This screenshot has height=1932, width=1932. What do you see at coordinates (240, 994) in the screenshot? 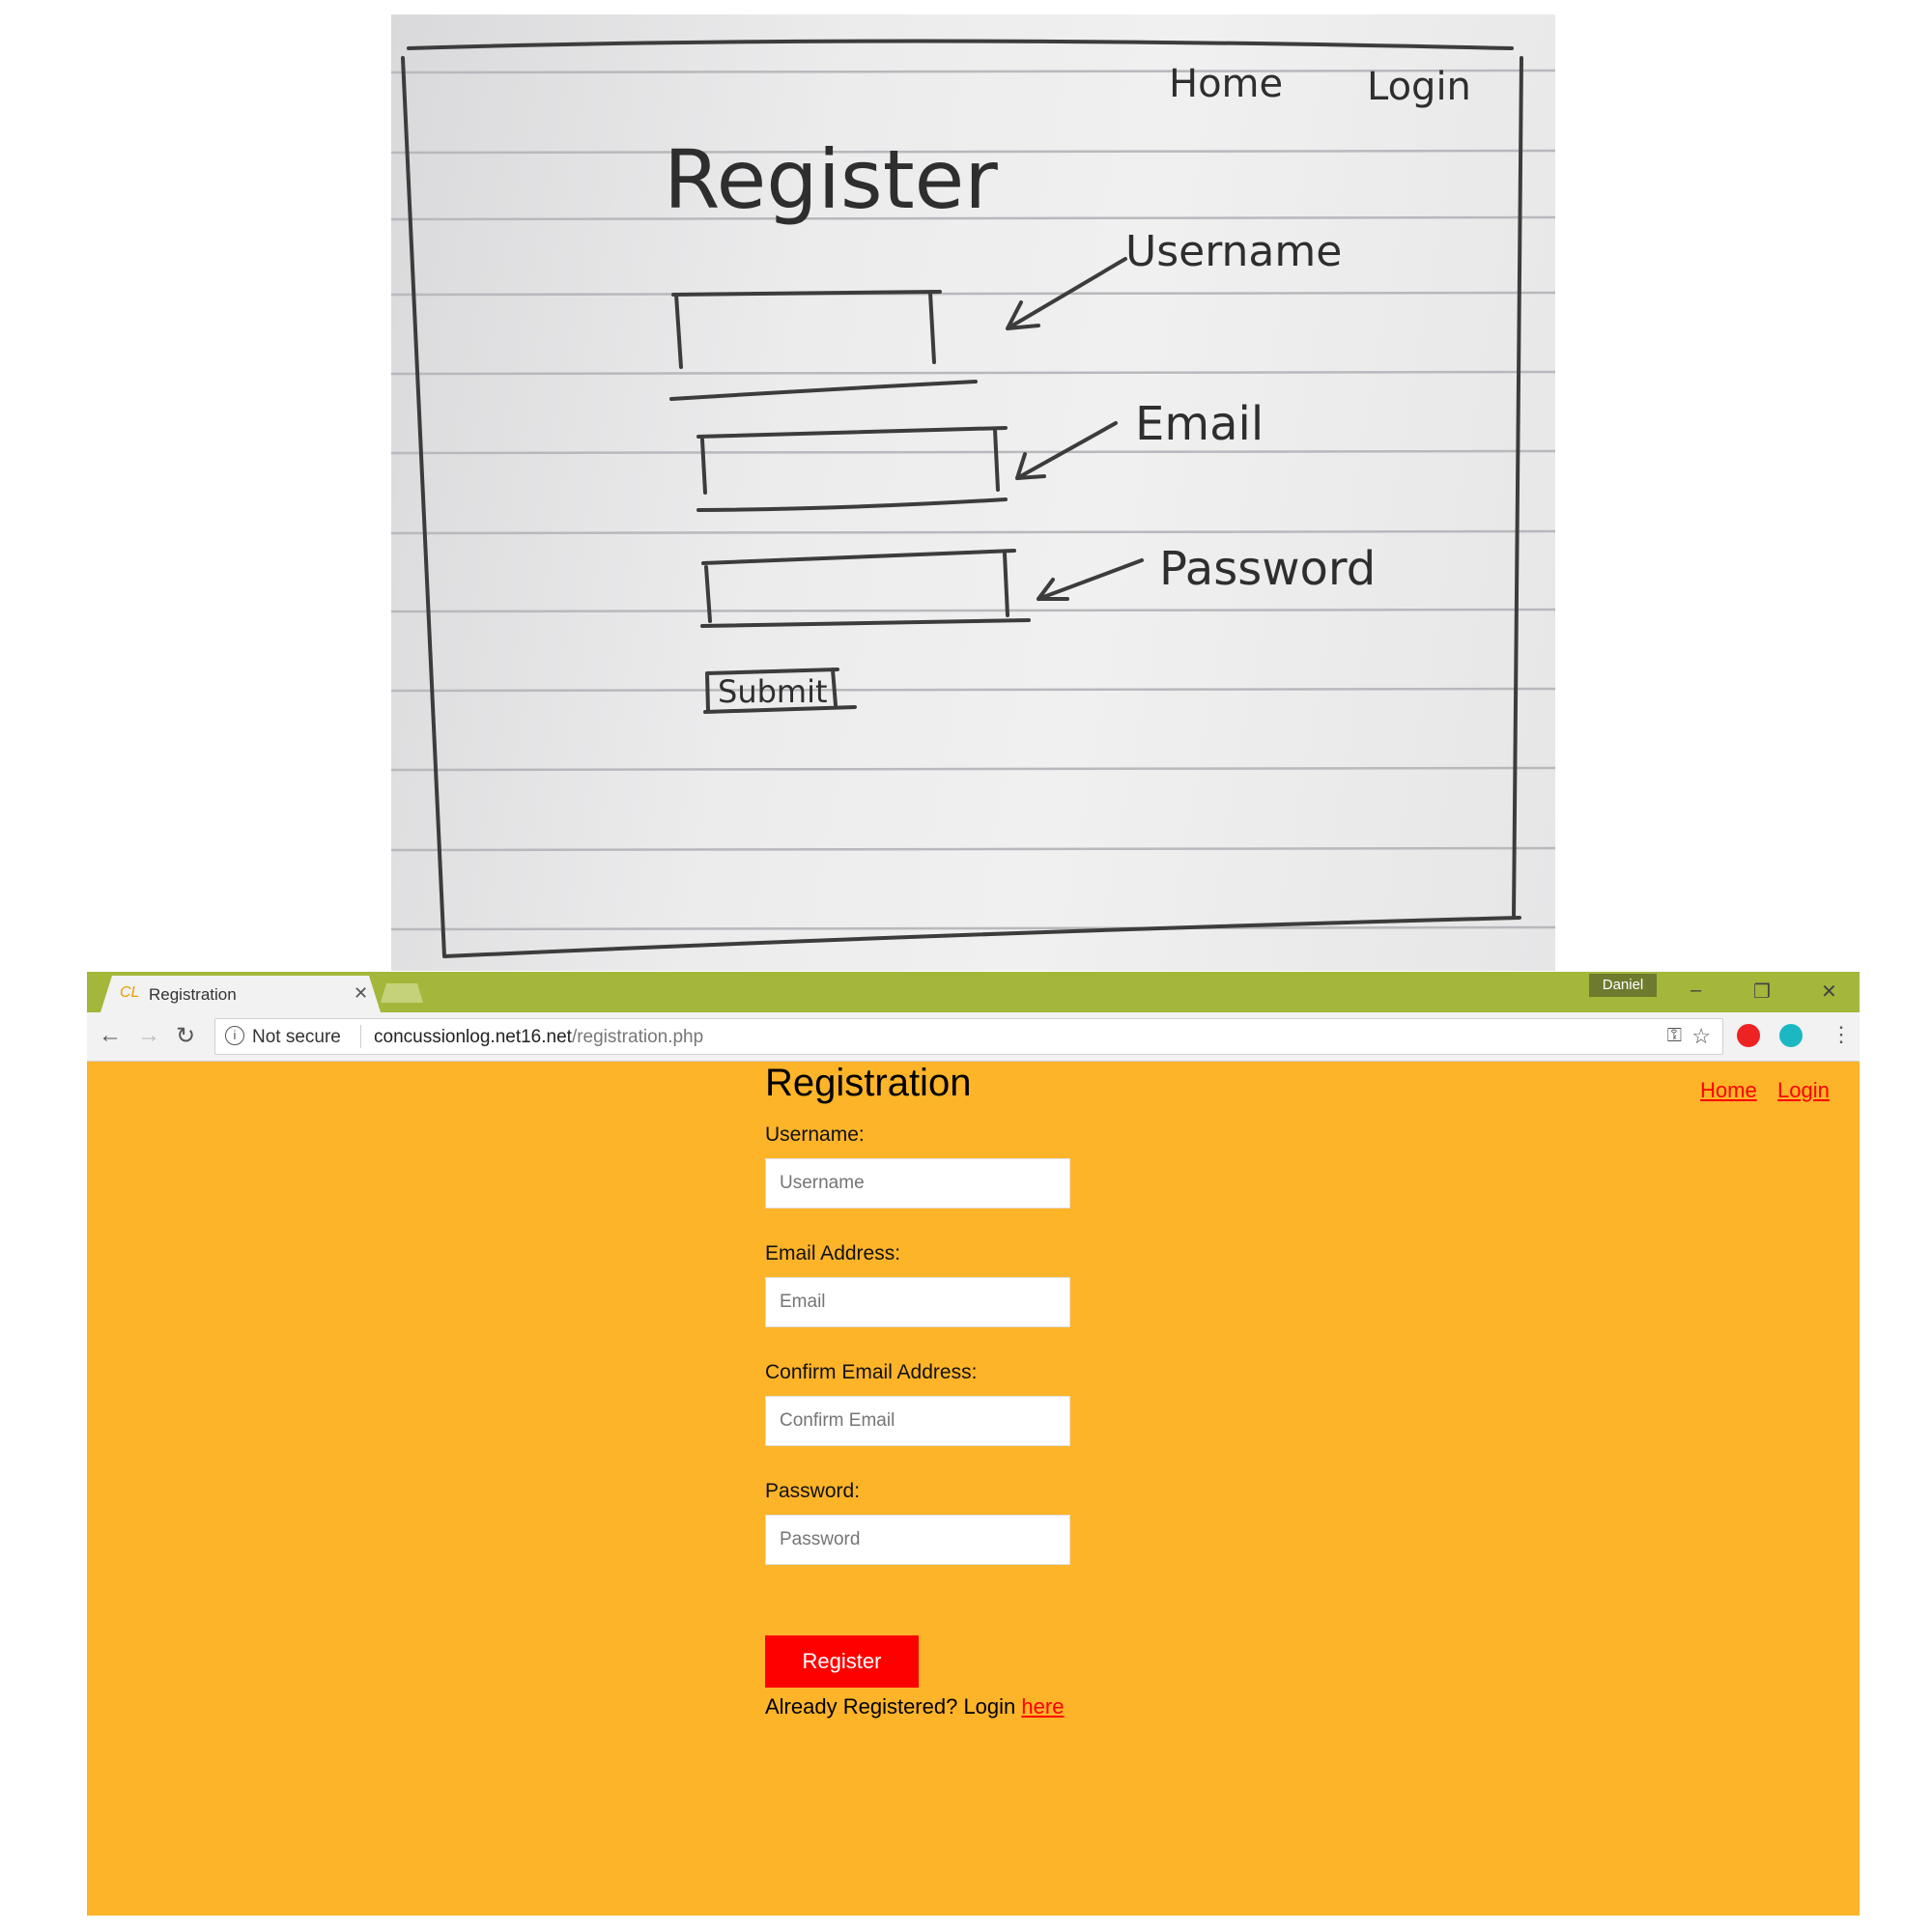
I see `tab-registration: CL Registration ✕` at bounding box center [240, 994].